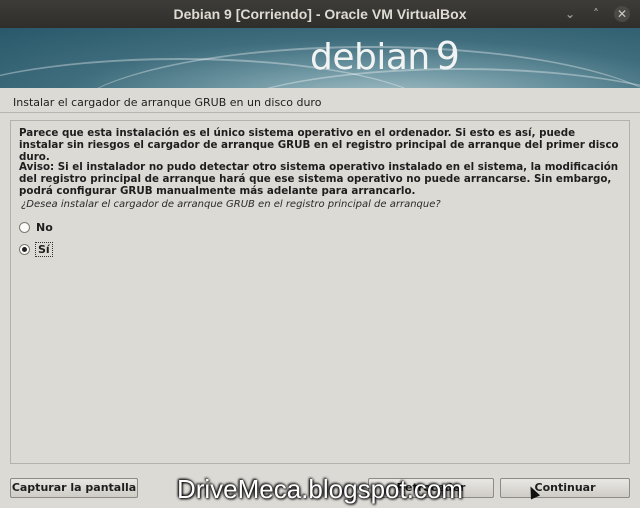 This screenshot has height=508, width=640. Describe the element at coordinates (320, 112) in the screenshot. I see `divider` at that location.